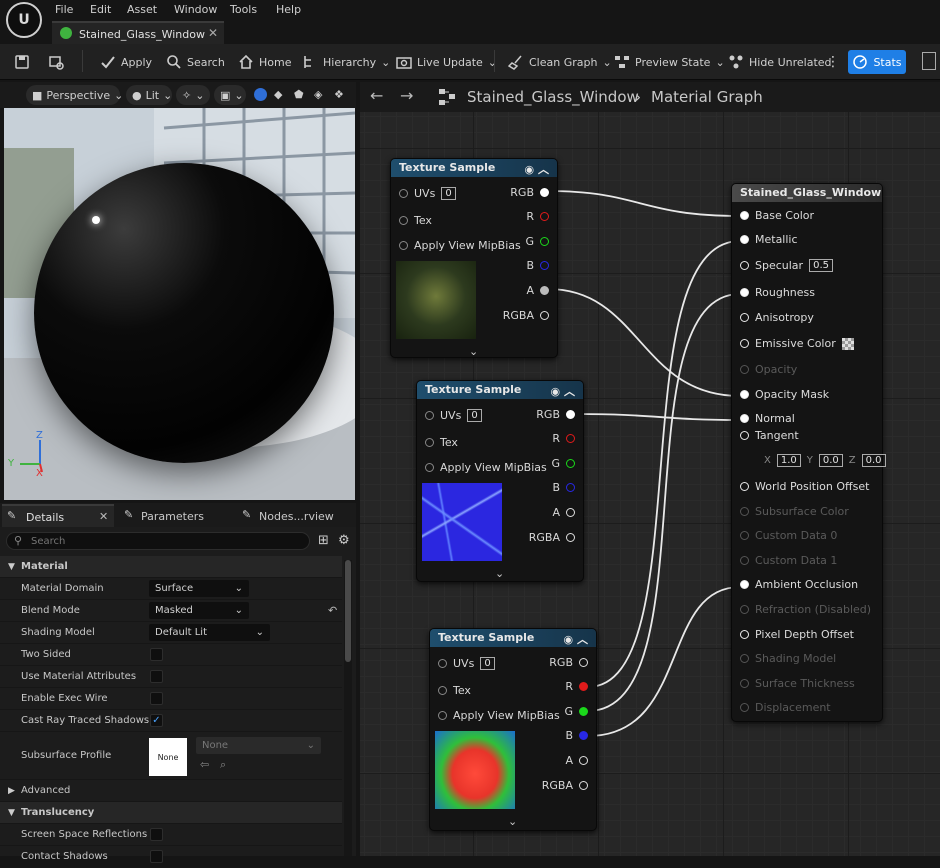 The image size is (940, 868). Describe the element at coordinates (769, 239) in the screenshot. I see `material-pin-metallic: Metallic` at that location.